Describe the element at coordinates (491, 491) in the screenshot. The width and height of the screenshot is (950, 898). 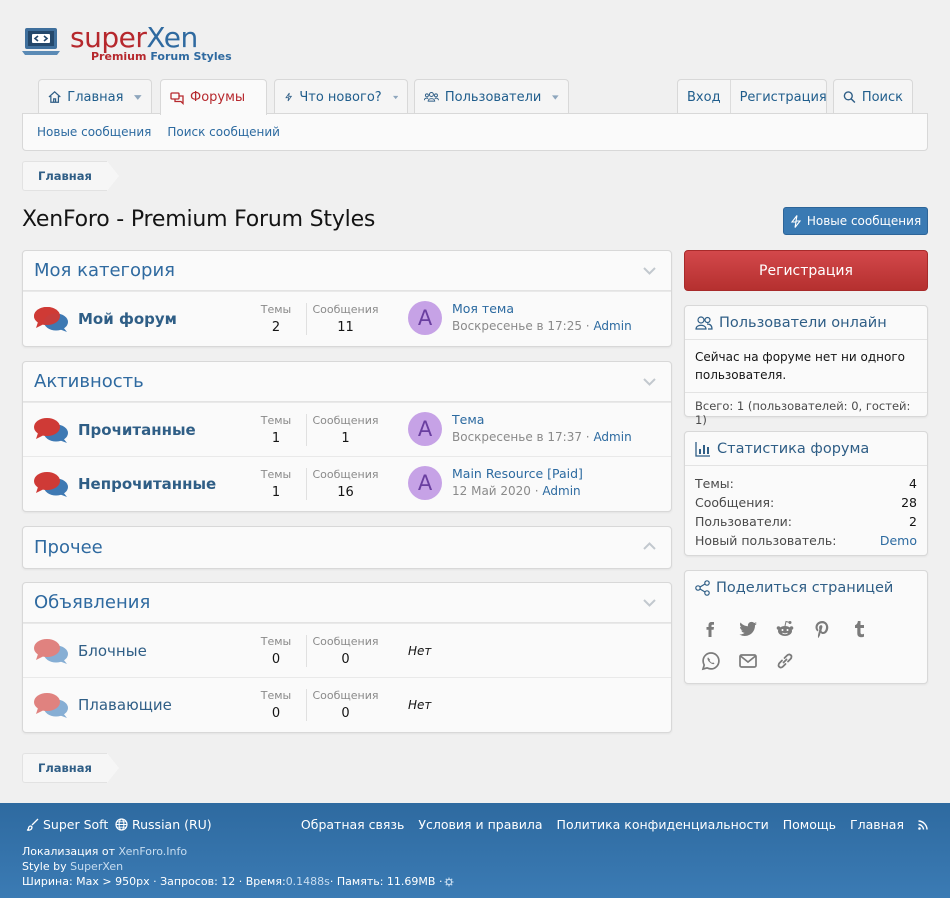
I see `last-post-date: 12 Май 2020` at that location.